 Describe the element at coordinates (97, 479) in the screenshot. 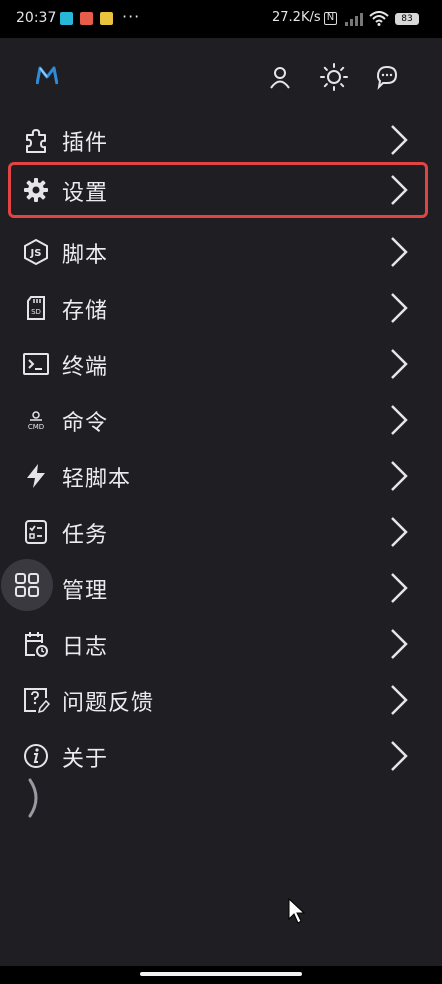

I see `menu-item-label: 轻脚本` at that location.